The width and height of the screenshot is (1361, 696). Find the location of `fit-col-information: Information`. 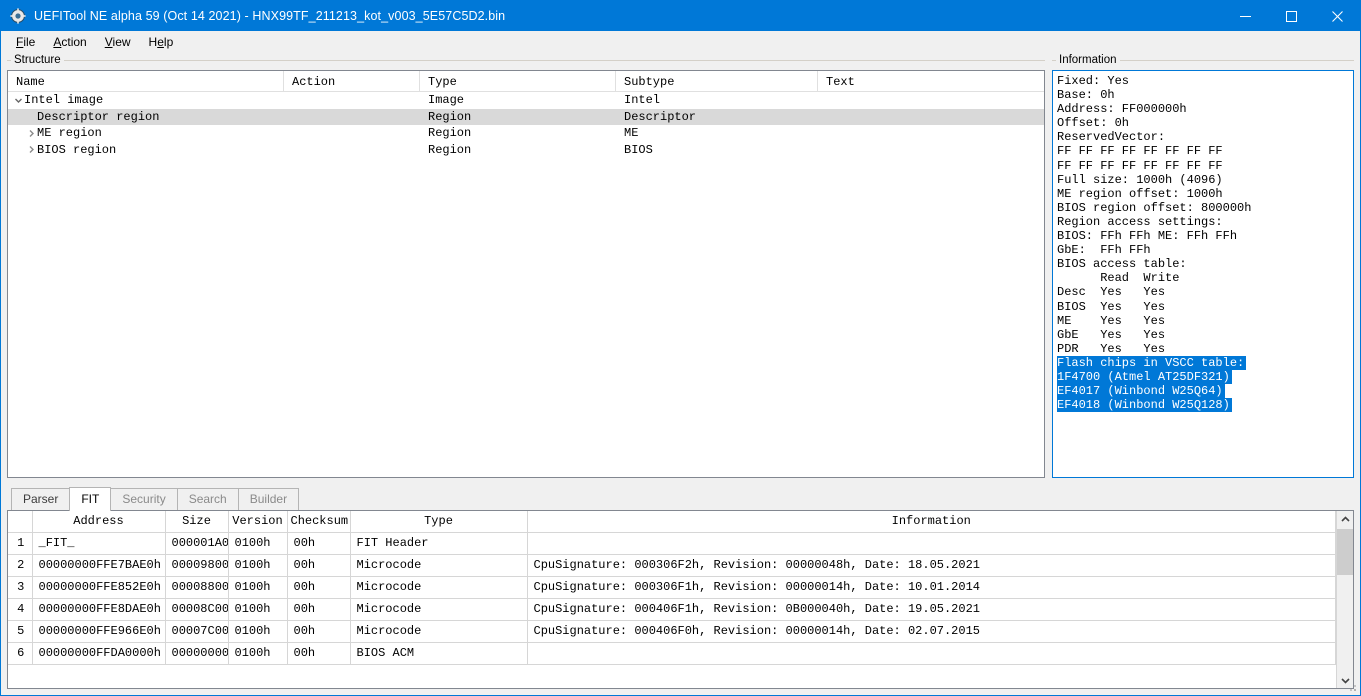

fit-col-information: Information is located at coordinates (931, 522).